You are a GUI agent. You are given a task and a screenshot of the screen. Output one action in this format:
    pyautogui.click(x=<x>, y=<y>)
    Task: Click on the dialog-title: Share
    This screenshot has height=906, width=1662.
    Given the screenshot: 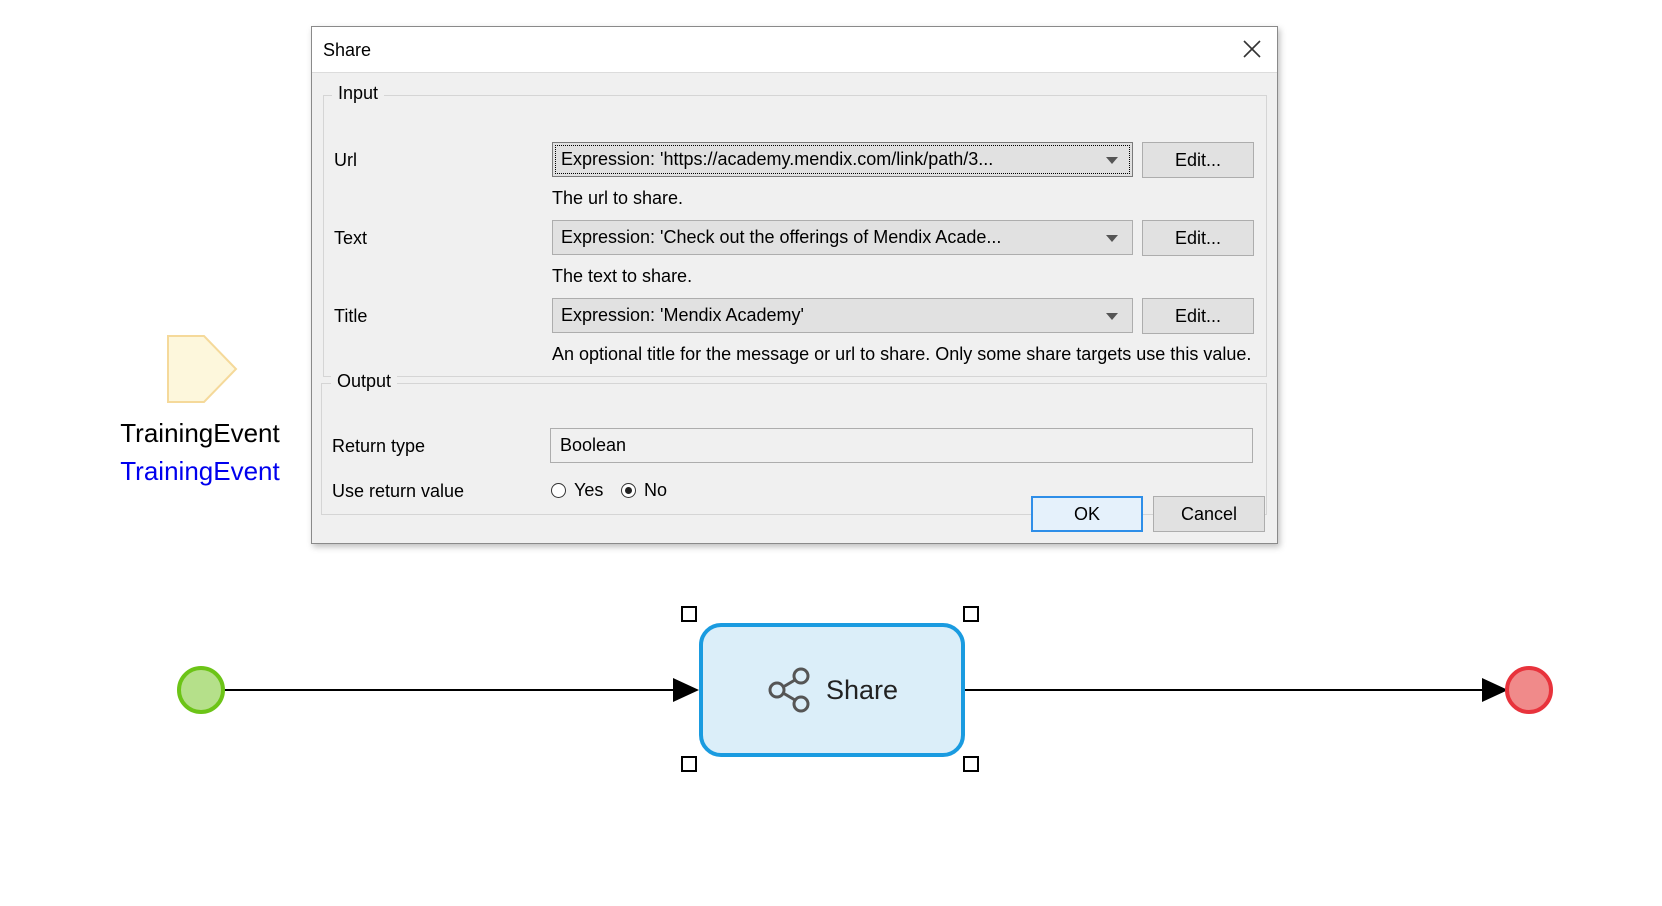 What is the action you would take?
    pyautogui.click(x=347, y=50)
    